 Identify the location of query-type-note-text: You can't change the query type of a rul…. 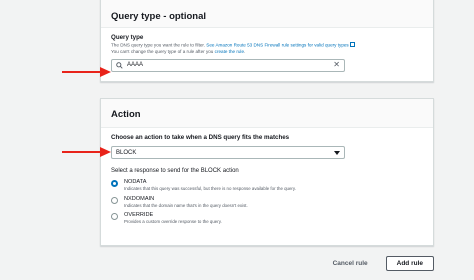
(163, 51).